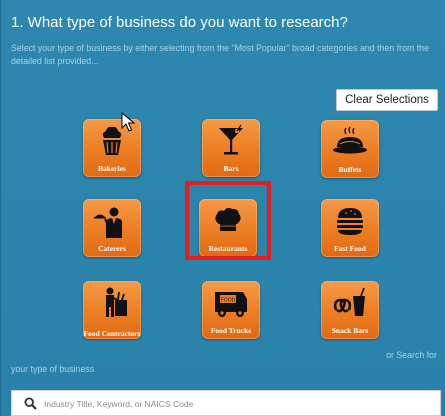 The width and height of the screenshot is (445, 416). Describe the element at coordinates (30, 403) in the screenshot. I see `search-icon` at that location.